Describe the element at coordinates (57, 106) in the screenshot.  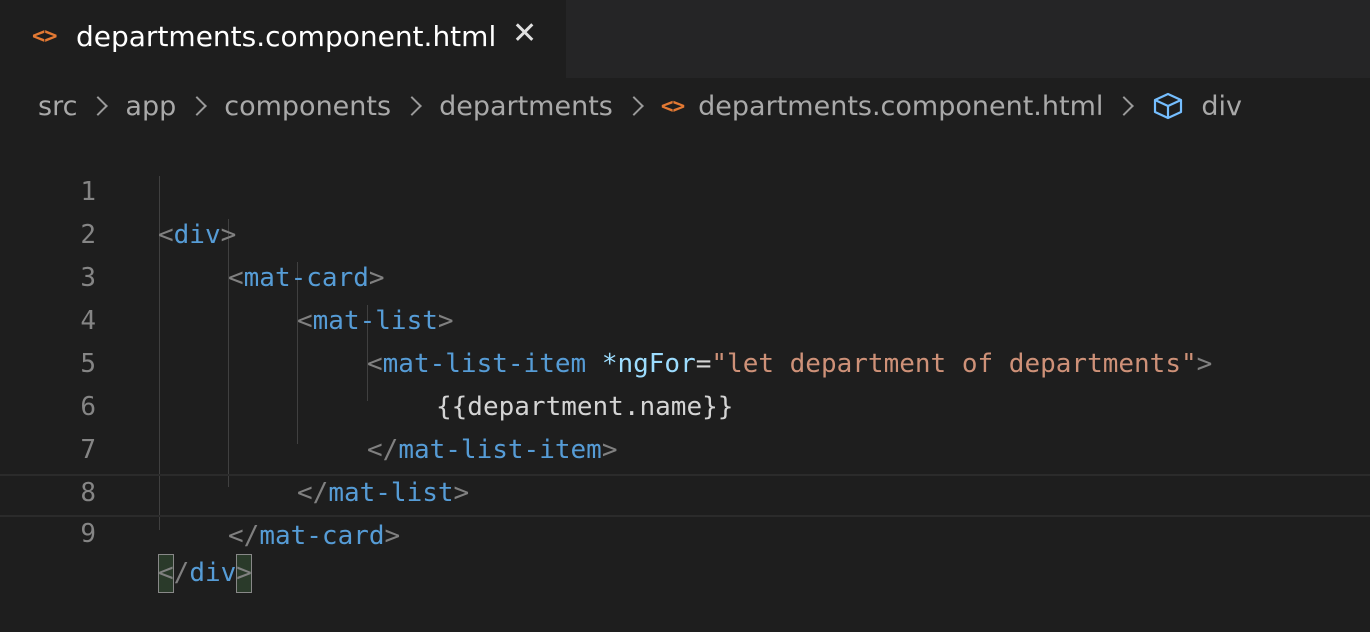
I see `breadcrumb-item-src: src` at that location.